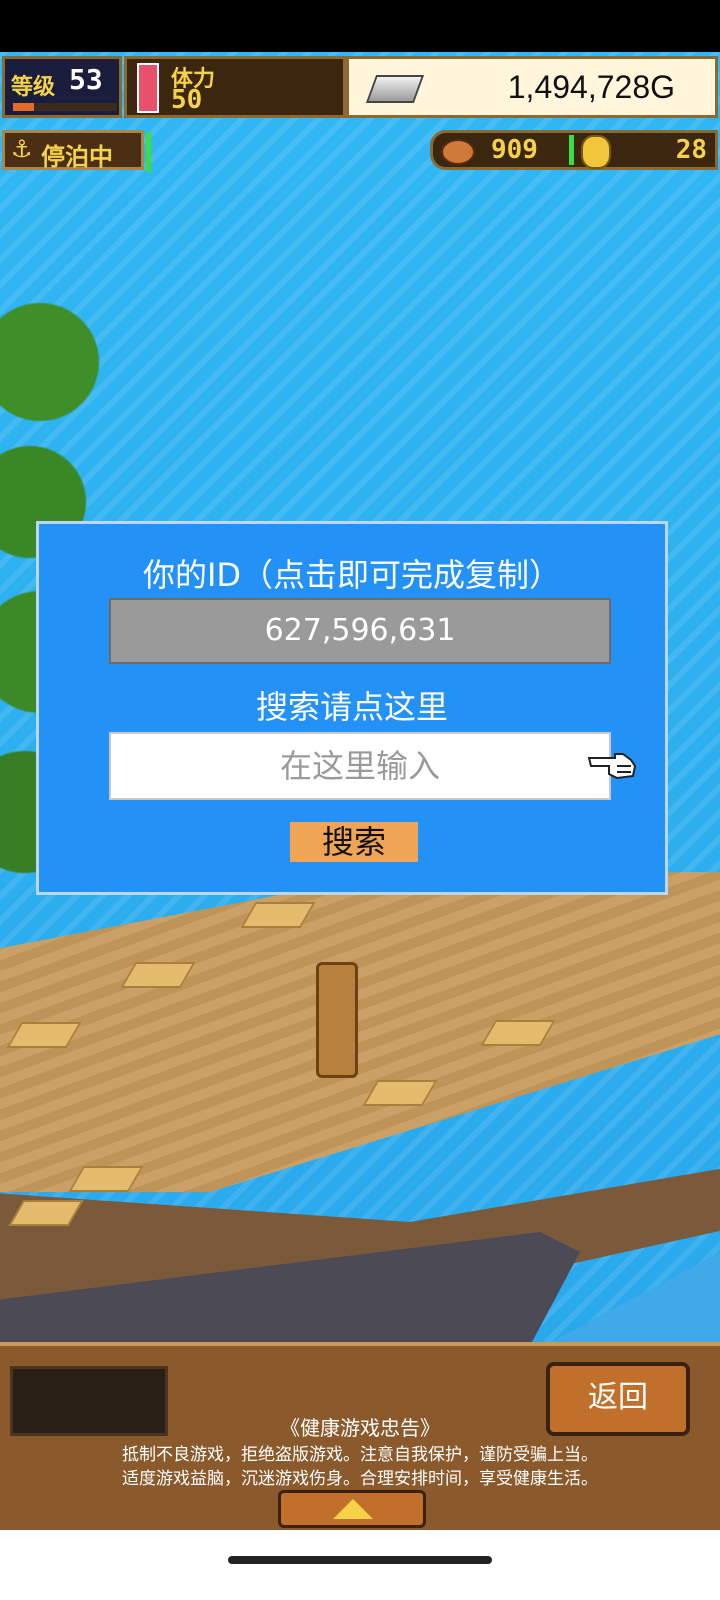 The image size is (720, 1600). I want to click on navigation-bar, so click(360, 1565).